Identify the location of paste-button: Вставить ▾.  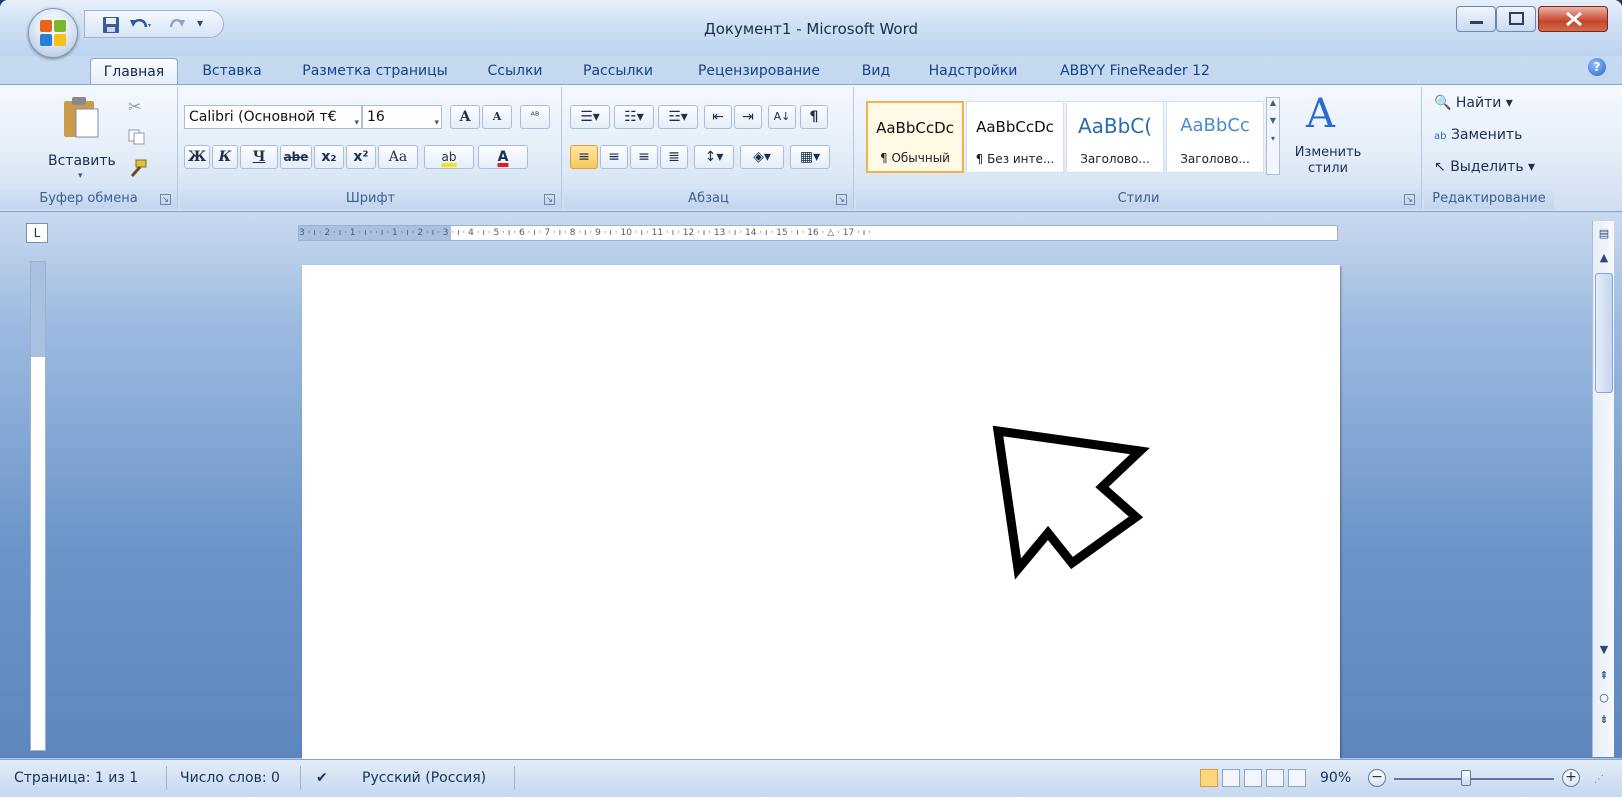
(88, 138).